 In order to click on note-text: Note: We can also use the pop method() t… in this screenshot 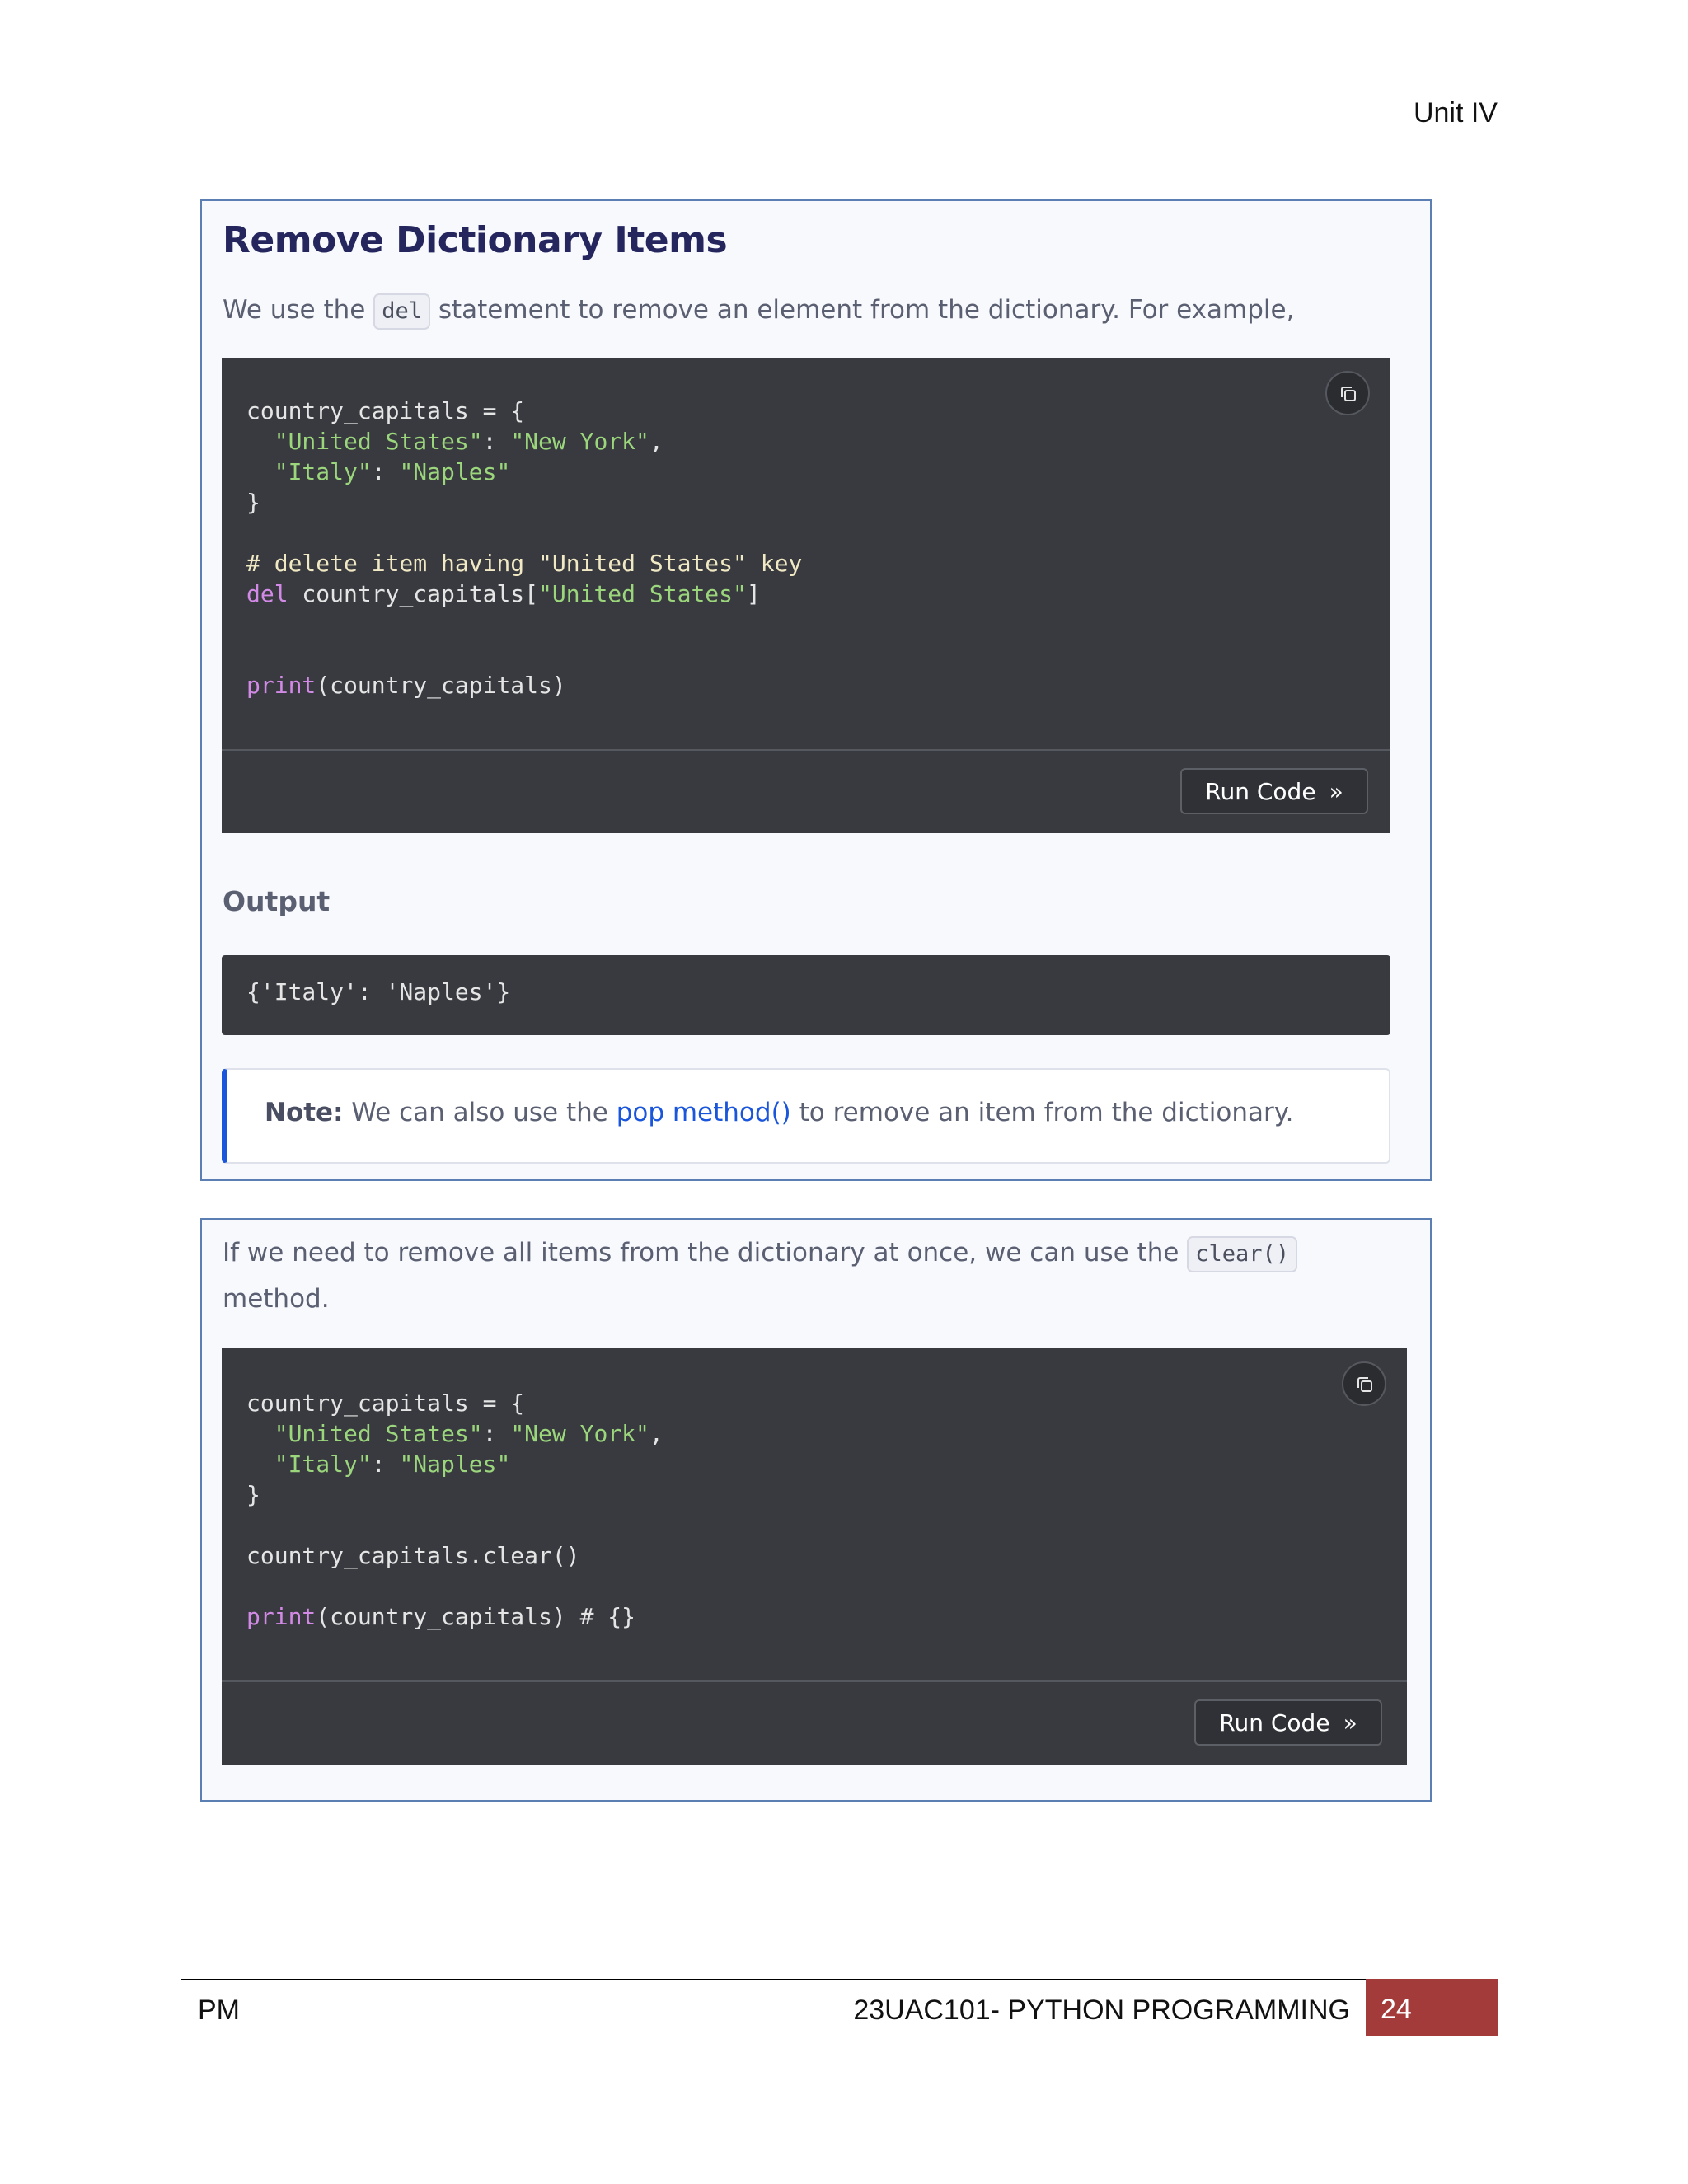, I will do `click(780, 1112)`.